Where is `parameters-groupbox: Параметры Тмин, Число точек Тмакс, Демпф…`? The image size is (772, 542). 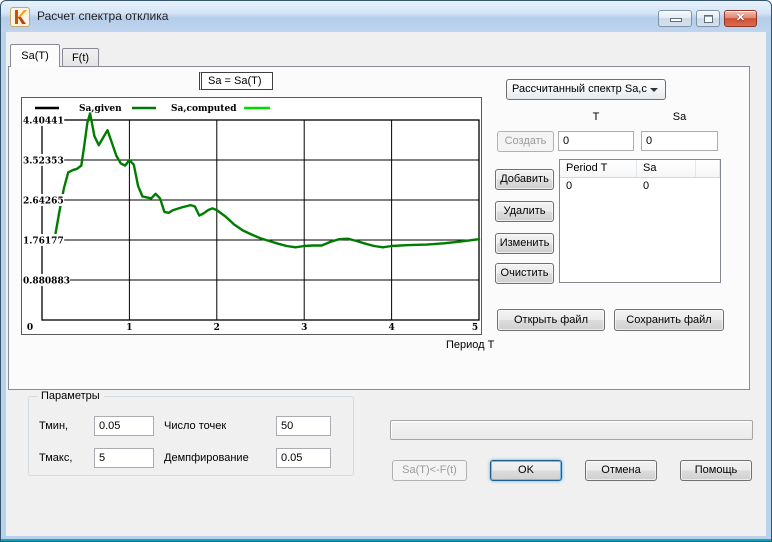
parameters-groupbox: Параметры Тмин, Число точек Тмакс, Демпф… is located at coordinates (191, 433).